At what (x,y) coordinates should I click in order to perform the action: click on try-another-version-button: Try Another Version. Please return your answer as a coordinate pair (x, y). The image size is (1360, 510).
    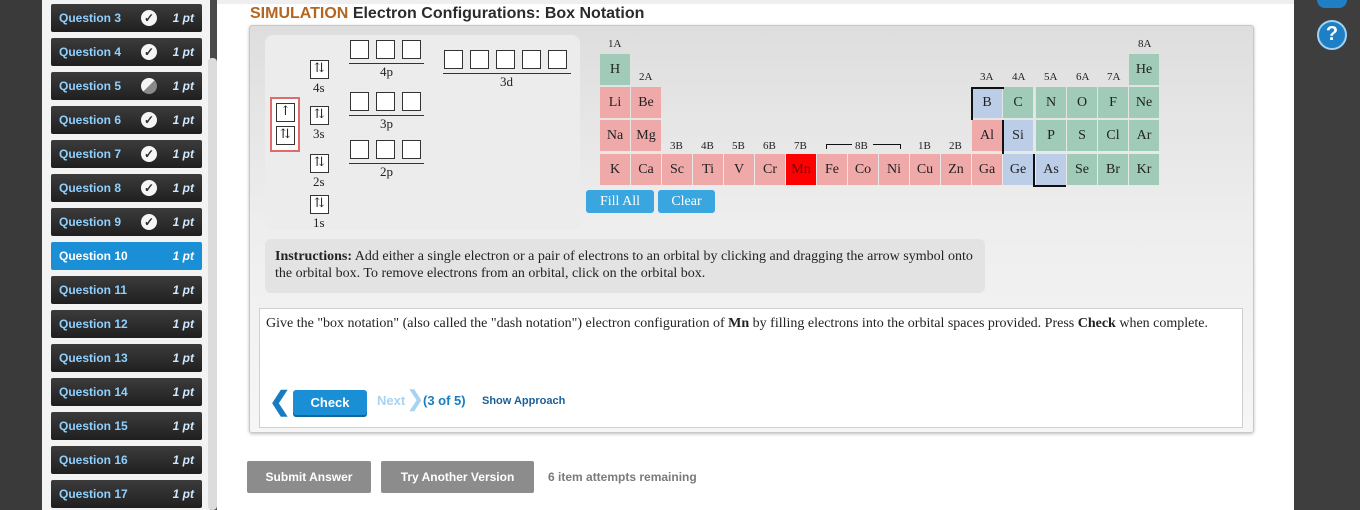
    Looking at the image, I should click on (457, 477).